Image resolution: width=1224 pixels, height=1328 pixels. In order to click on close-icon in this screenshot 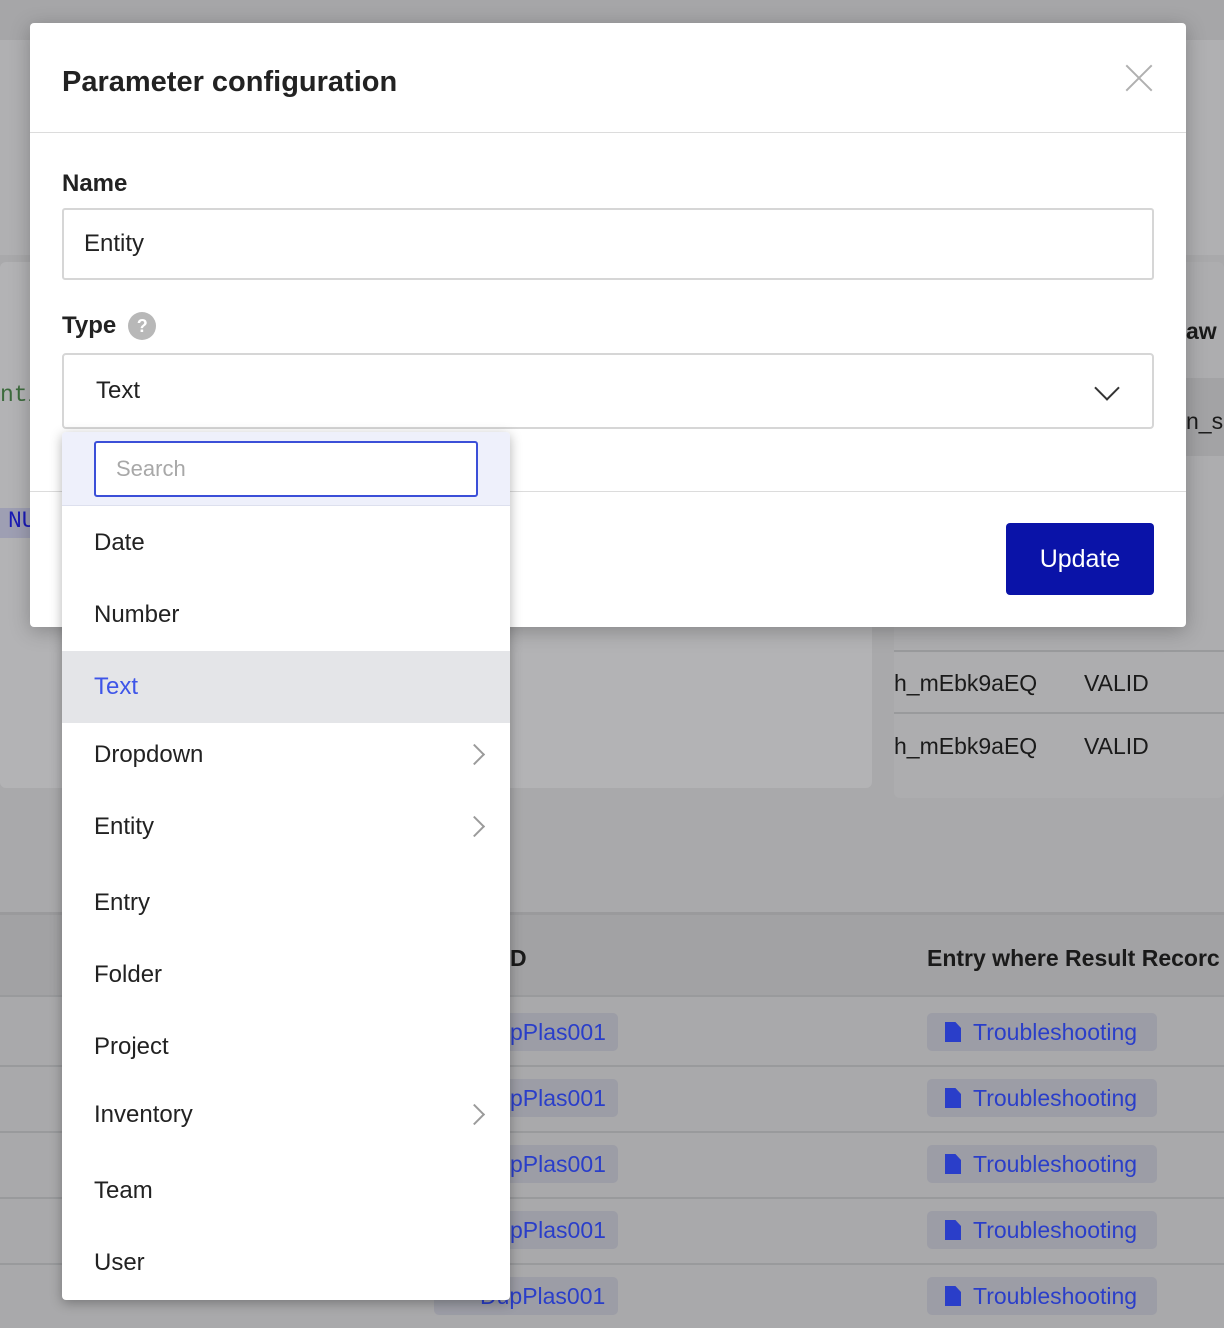, I will do `click(1139, 78)`.